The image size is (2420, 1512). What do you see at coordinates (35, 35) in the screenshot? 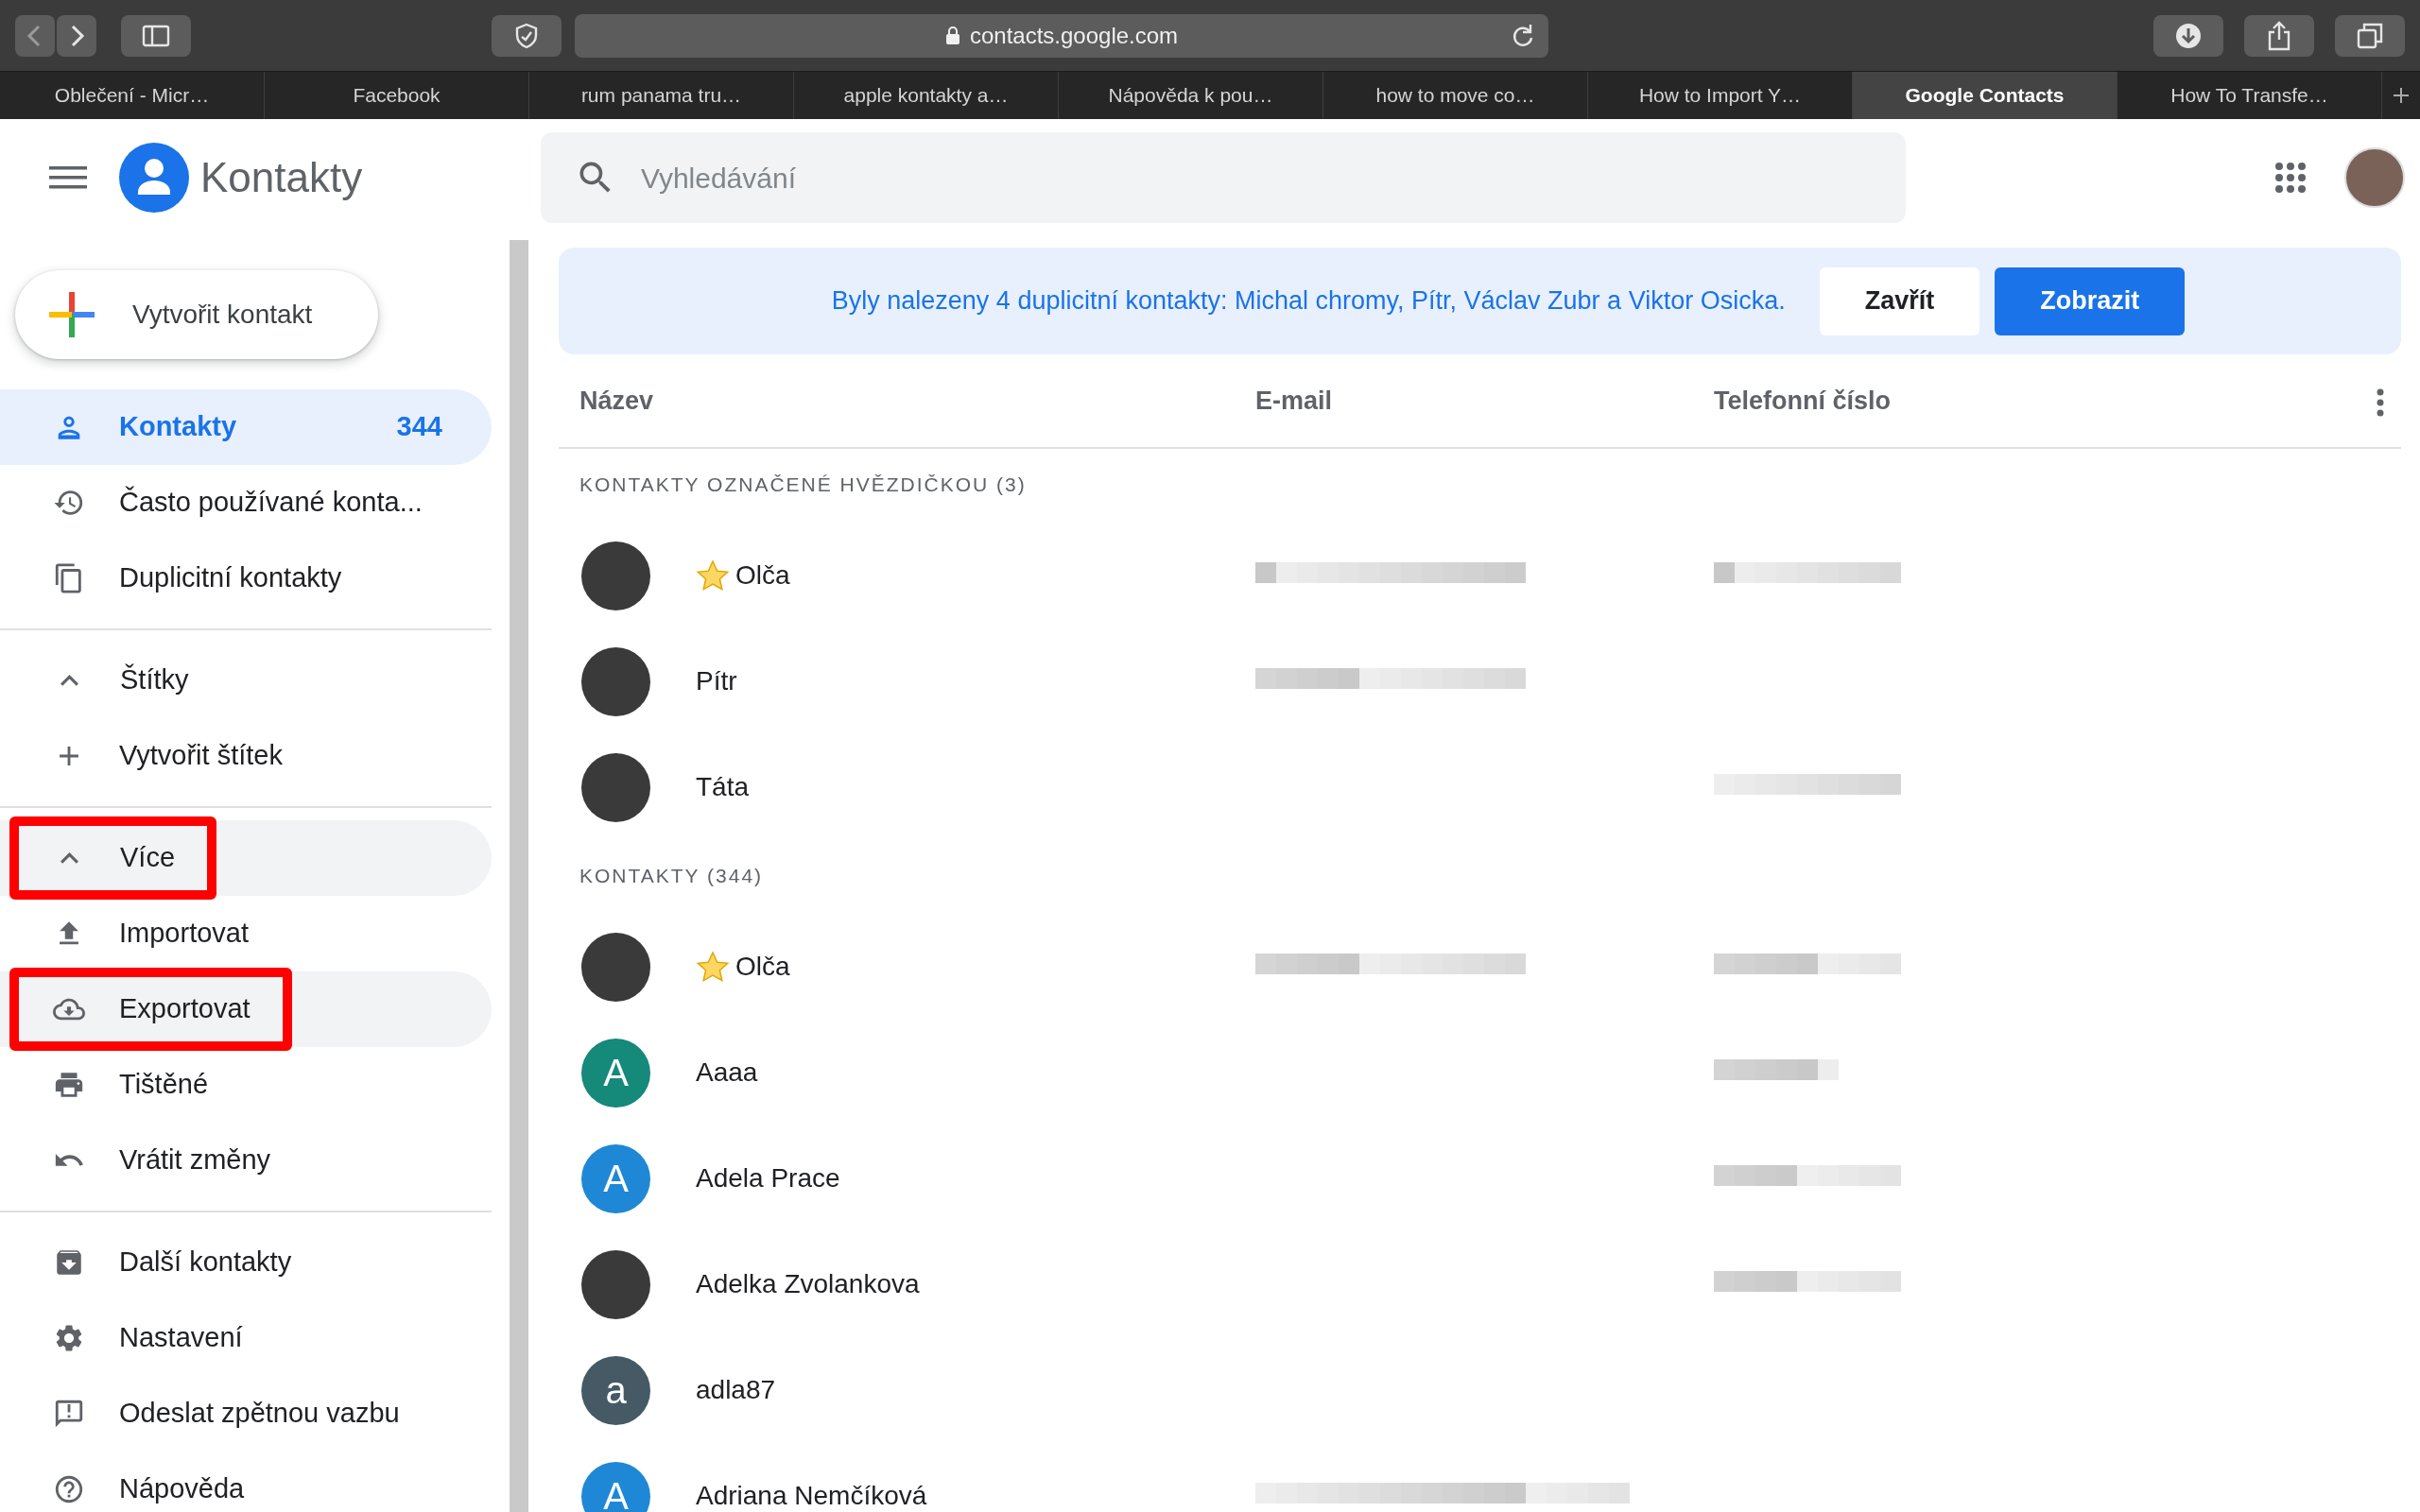
I see `back-button` at bounding box center [35, 35].